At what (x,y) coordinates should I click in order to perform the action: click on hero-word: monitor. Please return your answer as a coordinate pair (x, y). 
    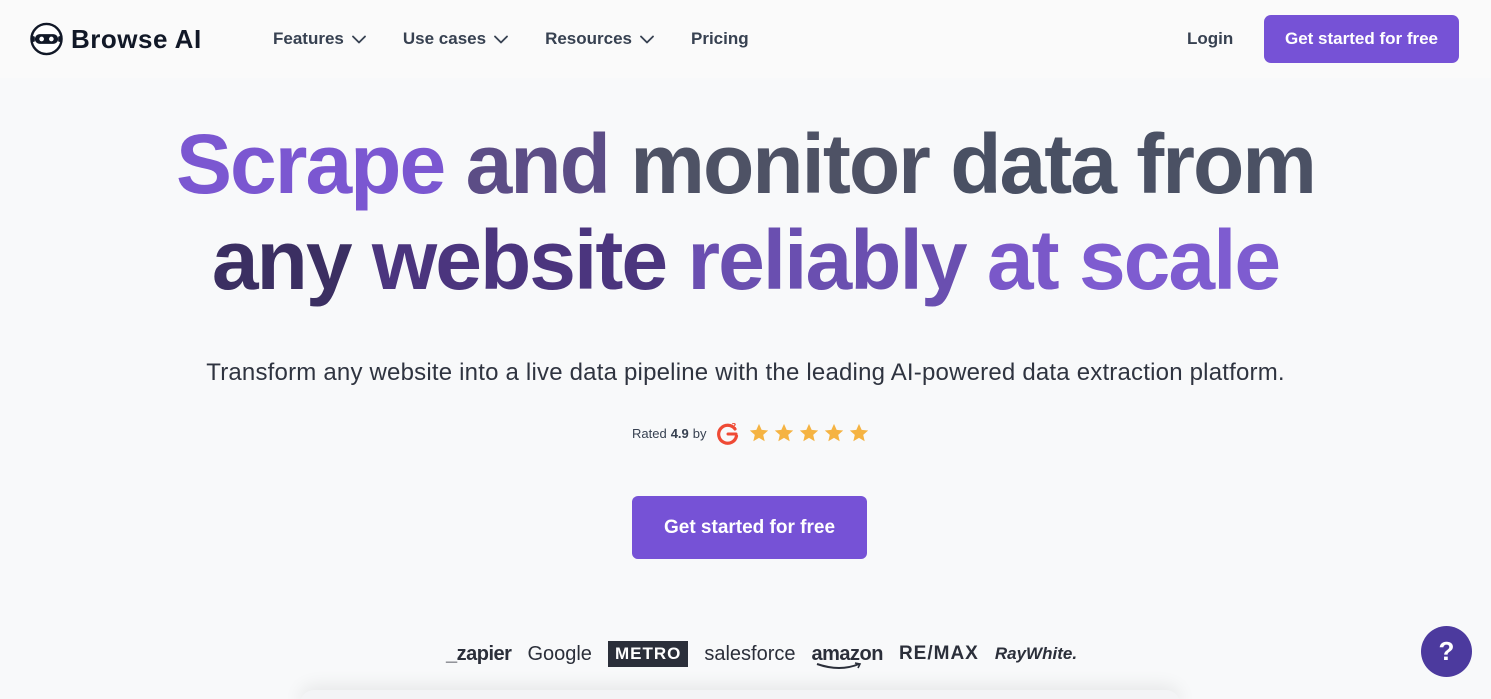
    Looking at the image, I should click on (780, 164).